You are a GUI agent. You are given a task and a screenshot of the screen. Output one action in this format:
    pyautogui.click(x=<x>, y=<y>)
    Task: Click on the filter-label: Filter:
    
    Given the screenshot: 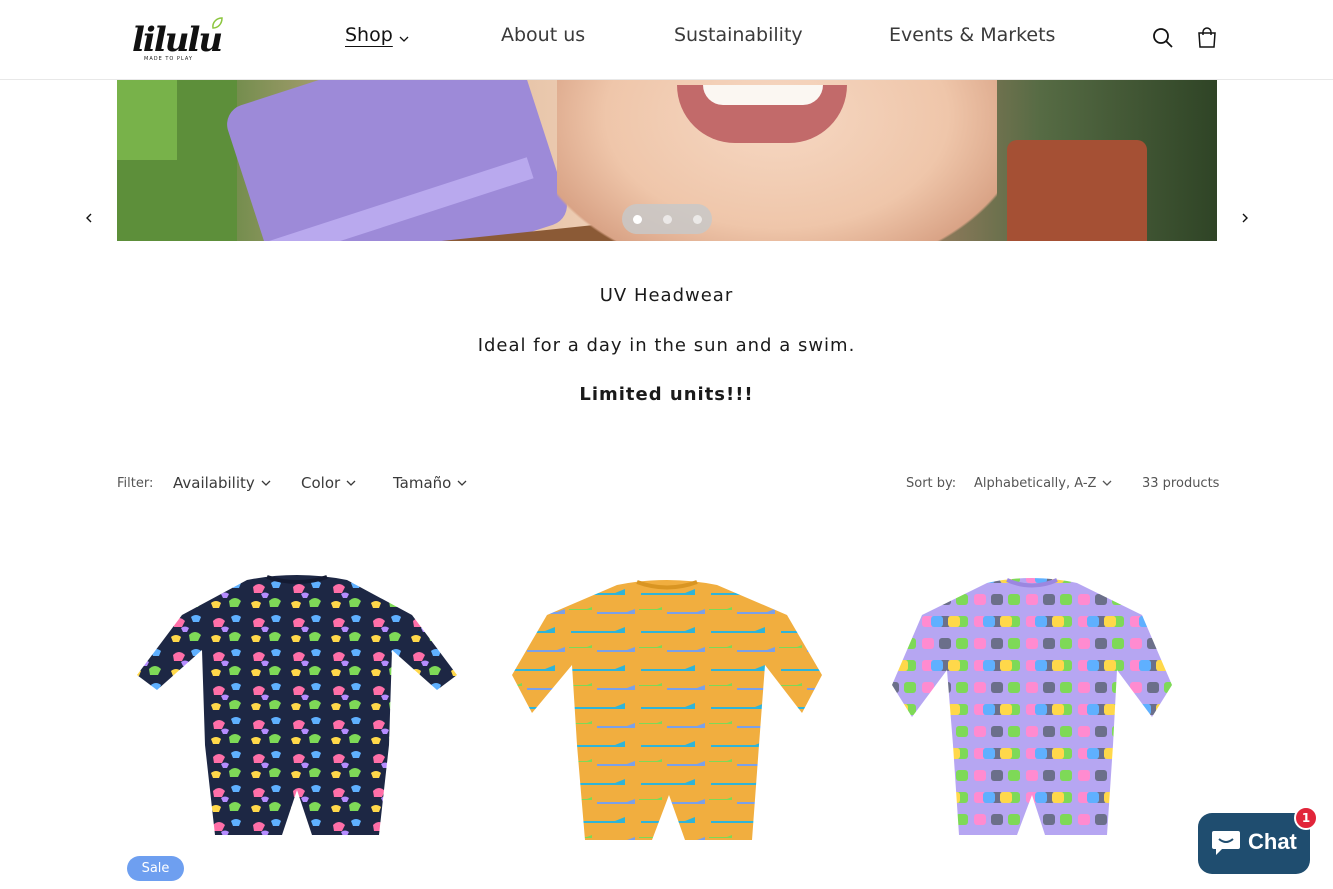 What is the action you would take?
    pyautogui.click(x=135, y=483)
    